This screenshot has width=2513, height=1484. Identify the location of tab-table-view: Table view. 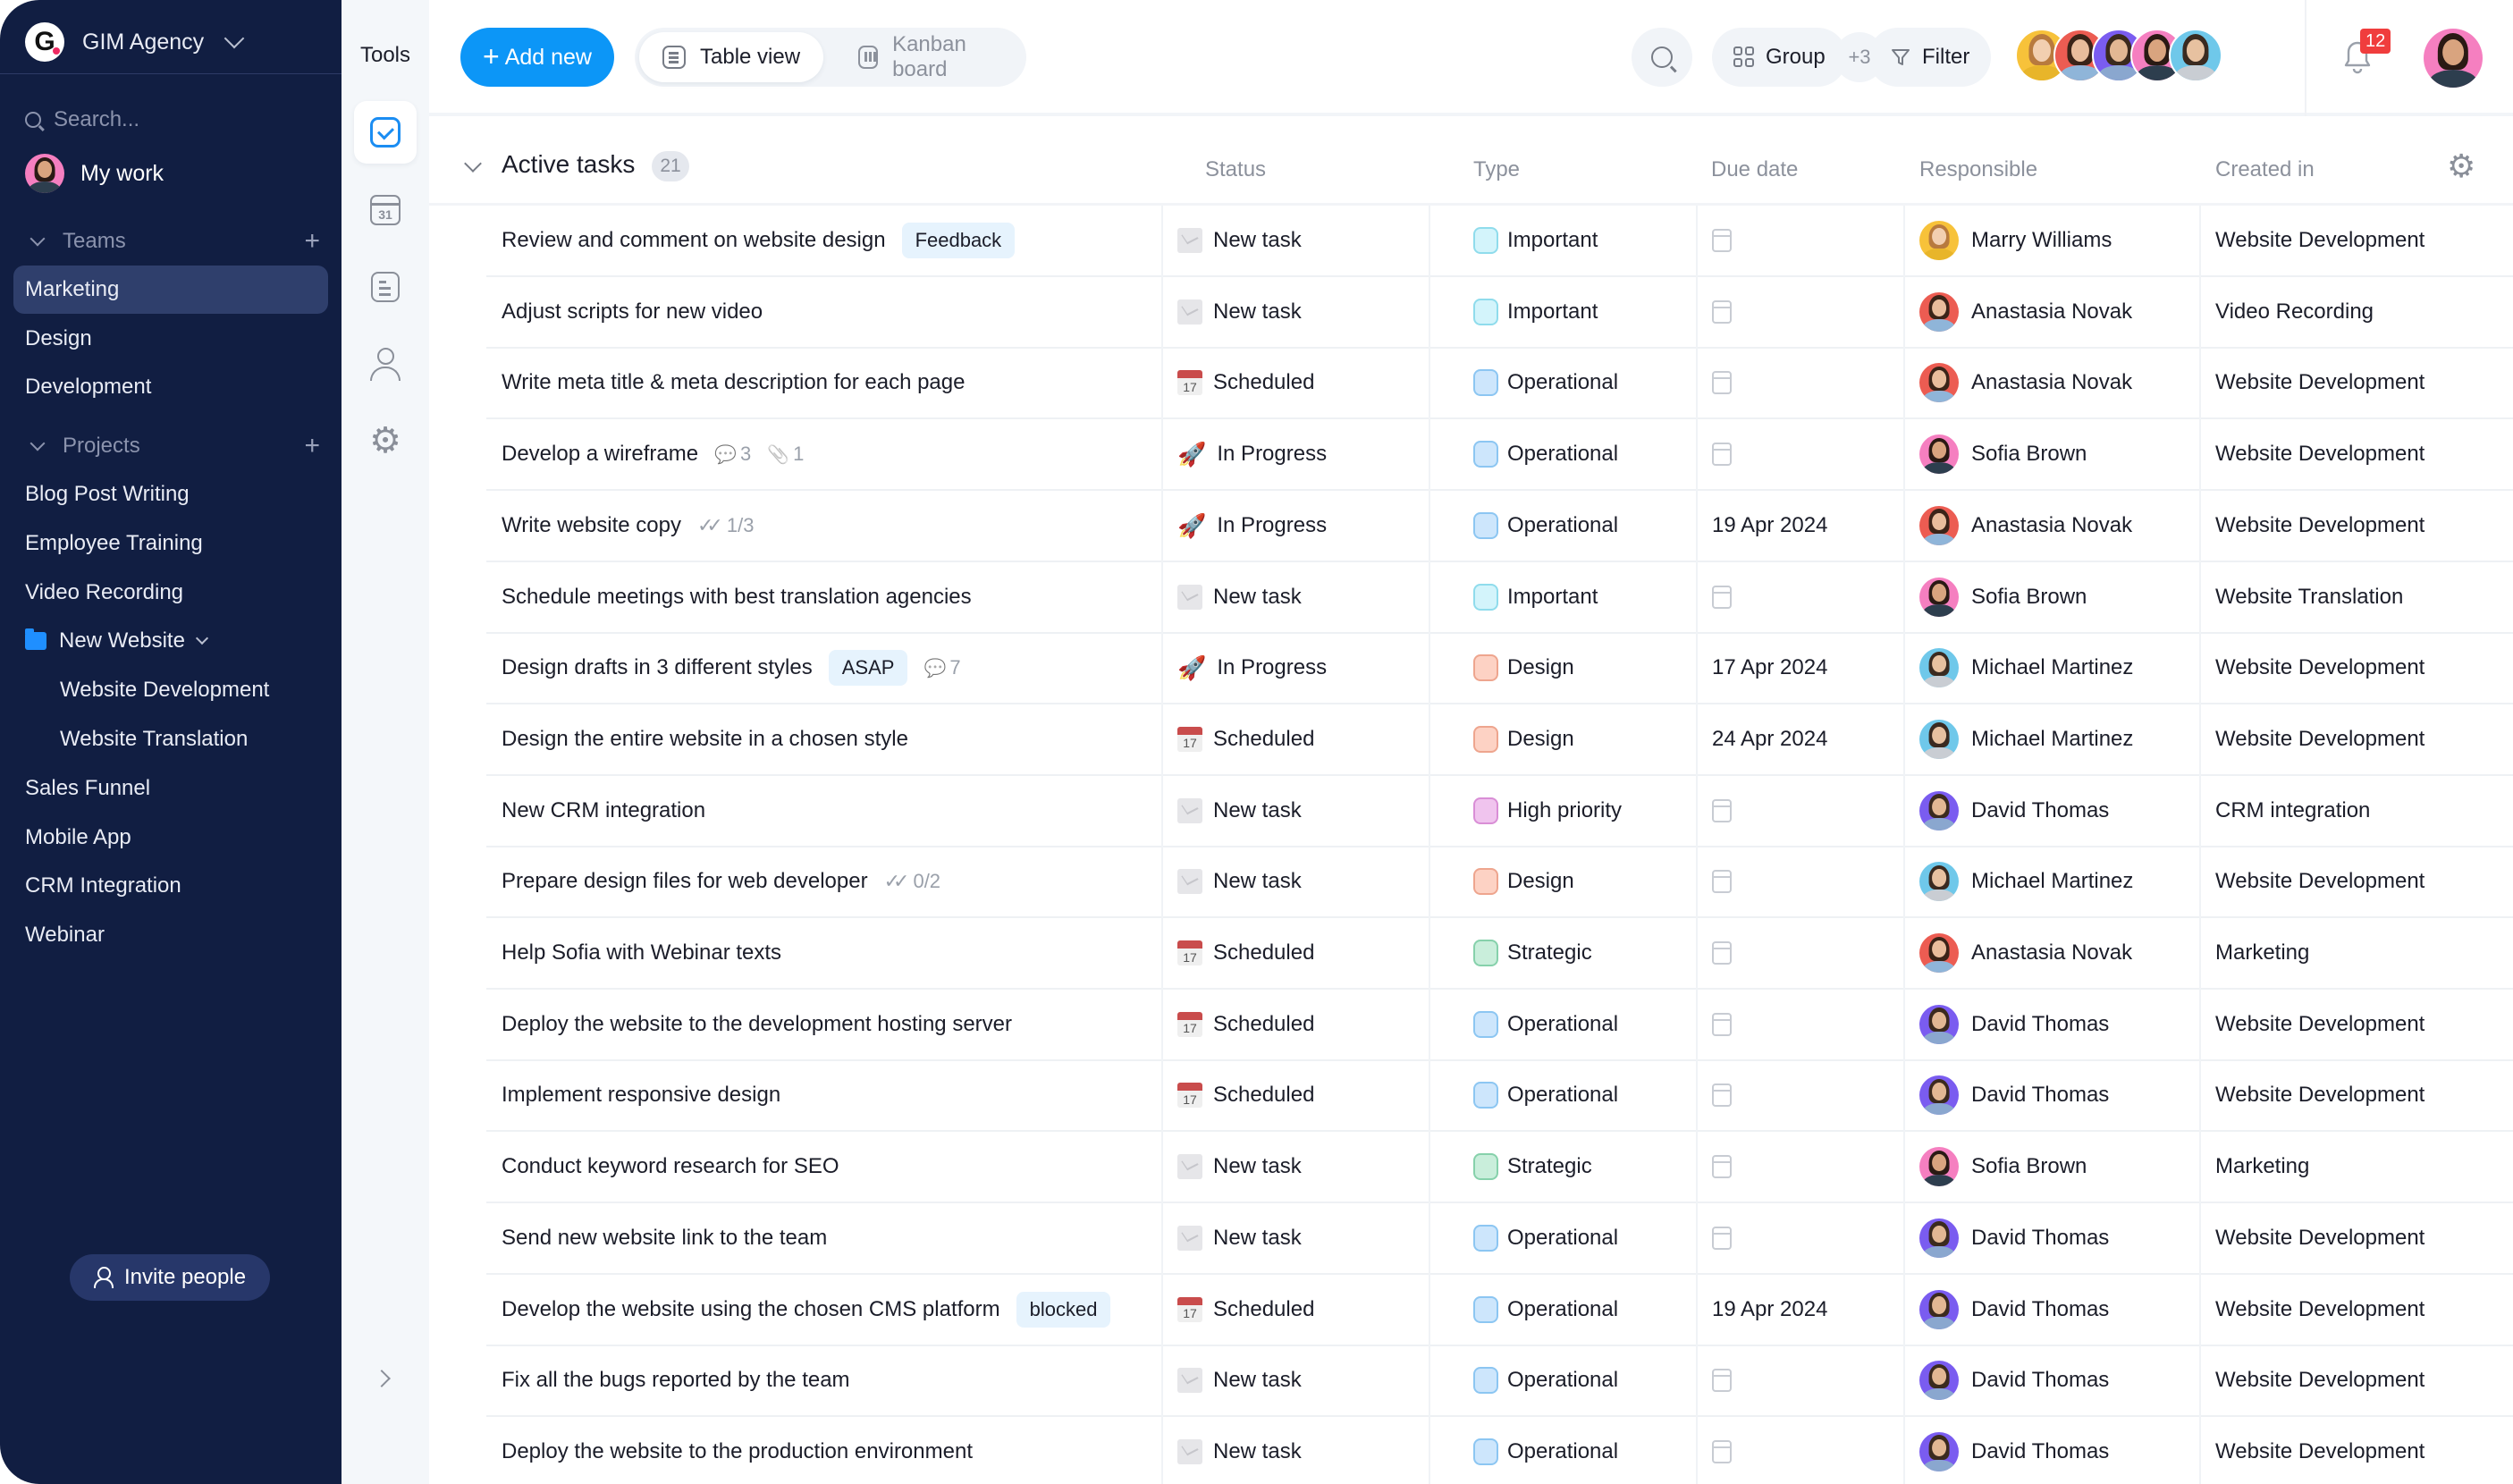
(731, 57).